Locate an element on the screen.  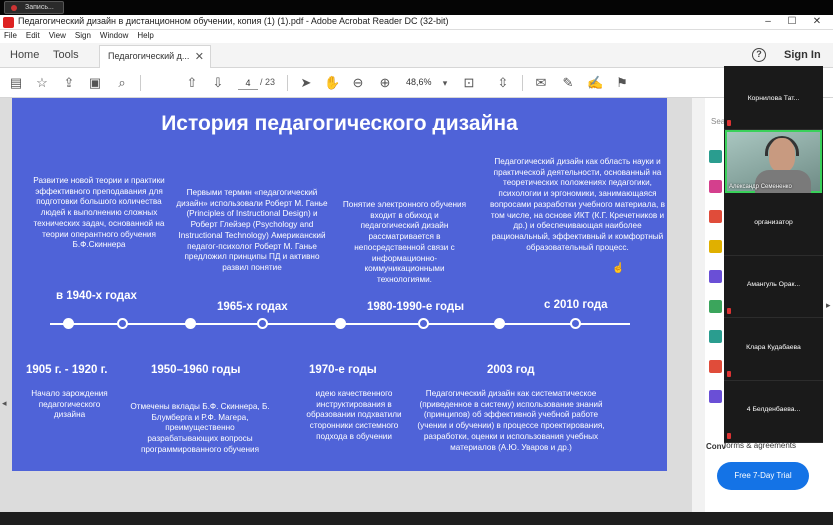
fit-page-icon: ⊡ is located at coordinates (469, 83).